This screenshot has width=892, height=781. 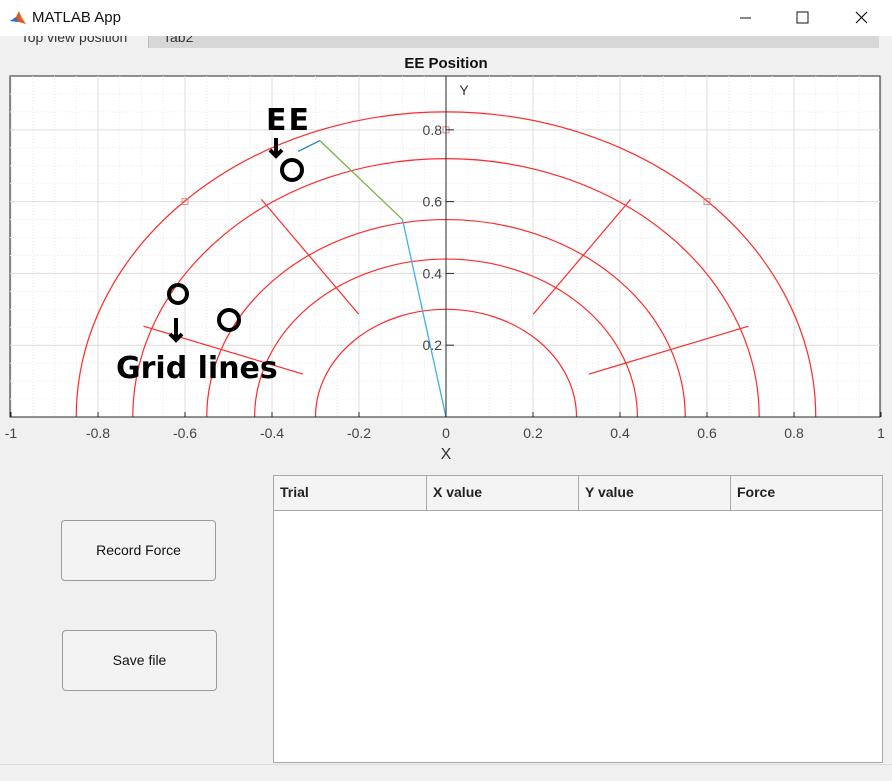 What do you see at coordinates (433, 202) in the screenshot?
I see `y-tick-label: 0.6` at bounding box center [433, 202].